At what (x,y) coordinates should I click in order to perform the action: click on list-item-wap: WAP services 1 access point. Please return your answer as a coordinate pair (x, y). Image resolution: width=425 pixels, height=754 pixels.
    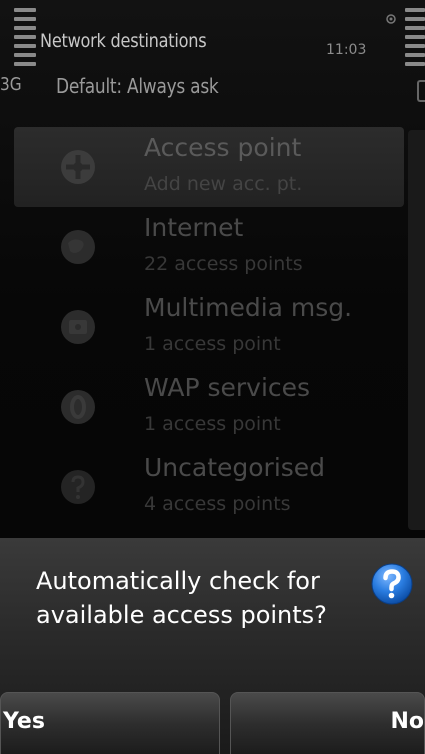
    Looking at the image, I should click on (209, 407).